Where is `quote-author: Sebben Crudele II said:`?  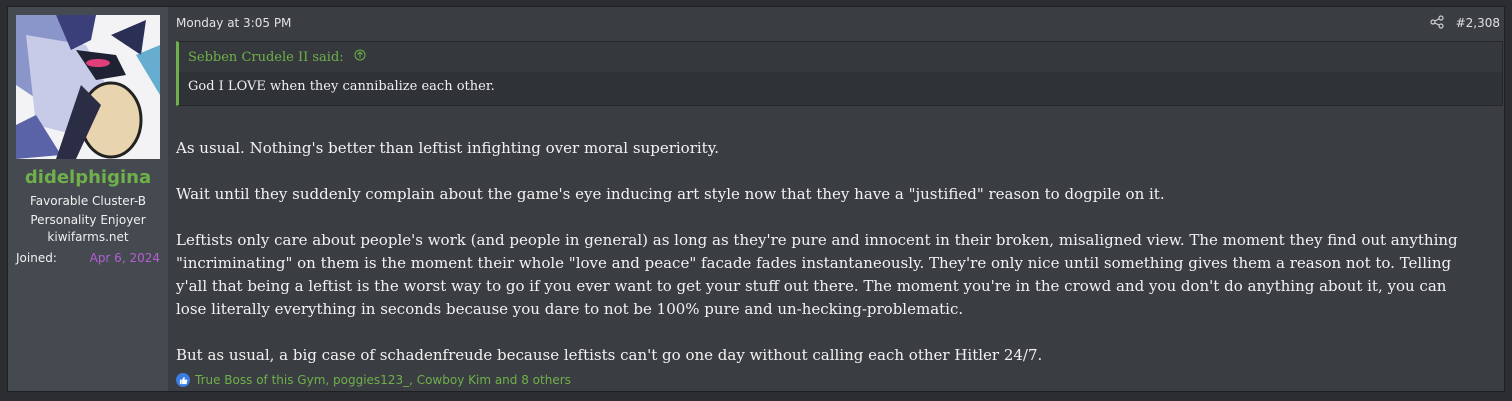 quote-author: Sebben Crudele II said: is located at coordinates (266, 57).